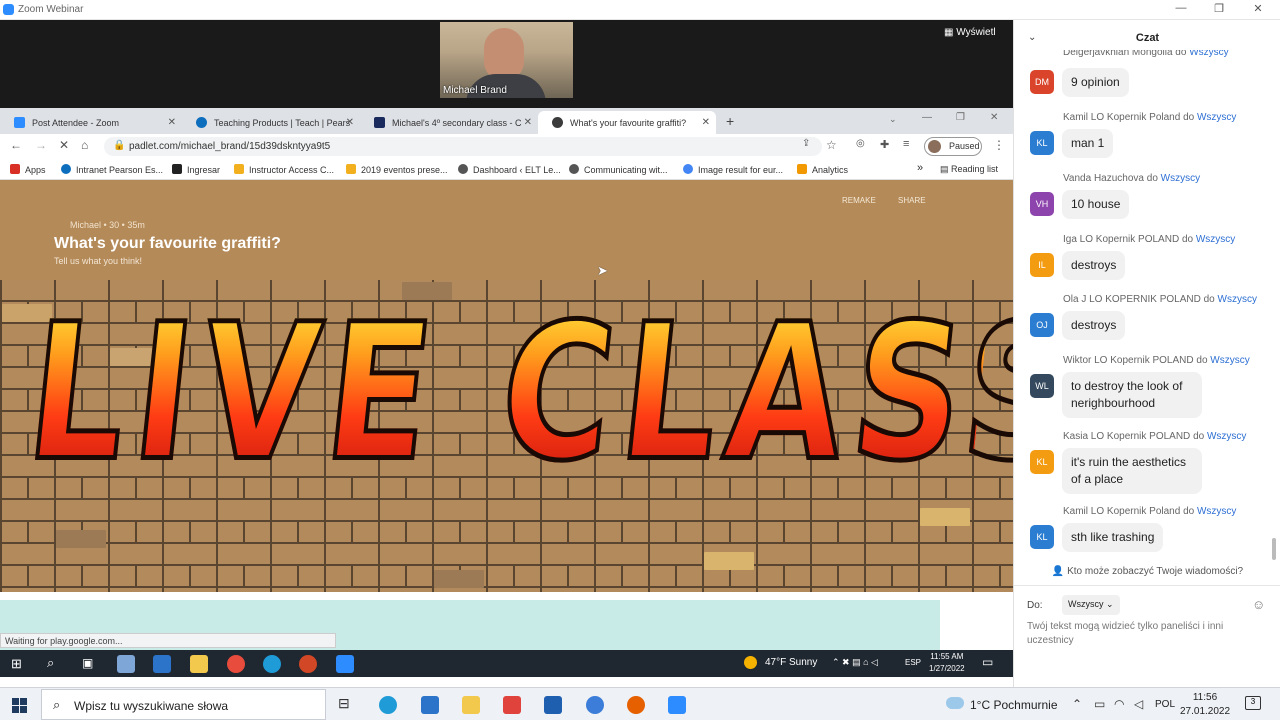 This screenshot has height=720, width=1280. What do you see at coordinates (1274, 310) in the screenshot?
I see `chat-scrollbar` at bounding box center [1274, 310].